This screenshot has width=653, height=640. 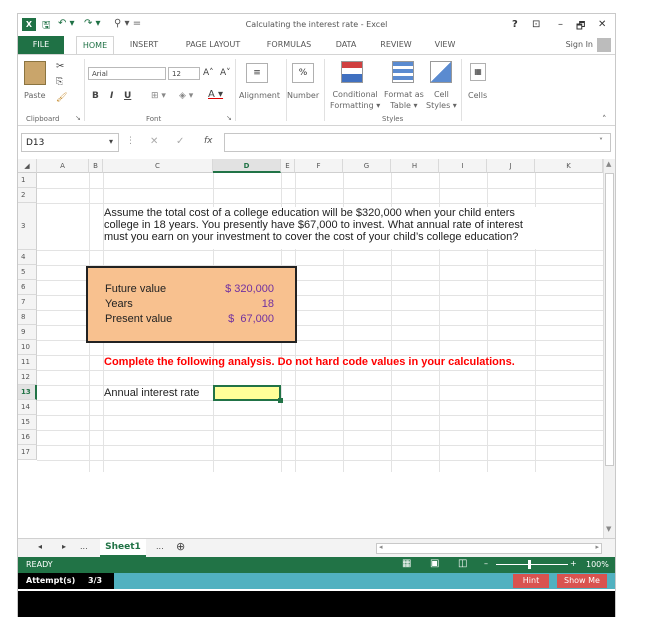 What do you see at coordinates (560, 24) in the screenshot?
I see `minimize-icon: –` at bounding box center [560, 24].